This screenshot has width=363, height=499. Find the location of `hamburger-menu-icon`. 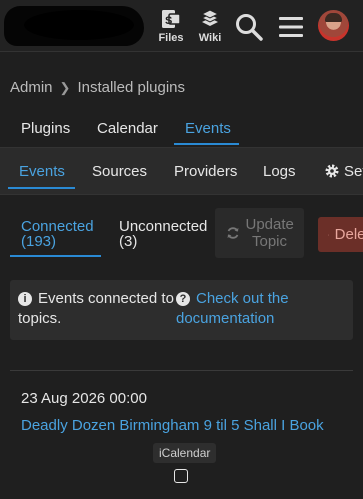

hamburger-menu-icon is located at coordinates (291, 27).